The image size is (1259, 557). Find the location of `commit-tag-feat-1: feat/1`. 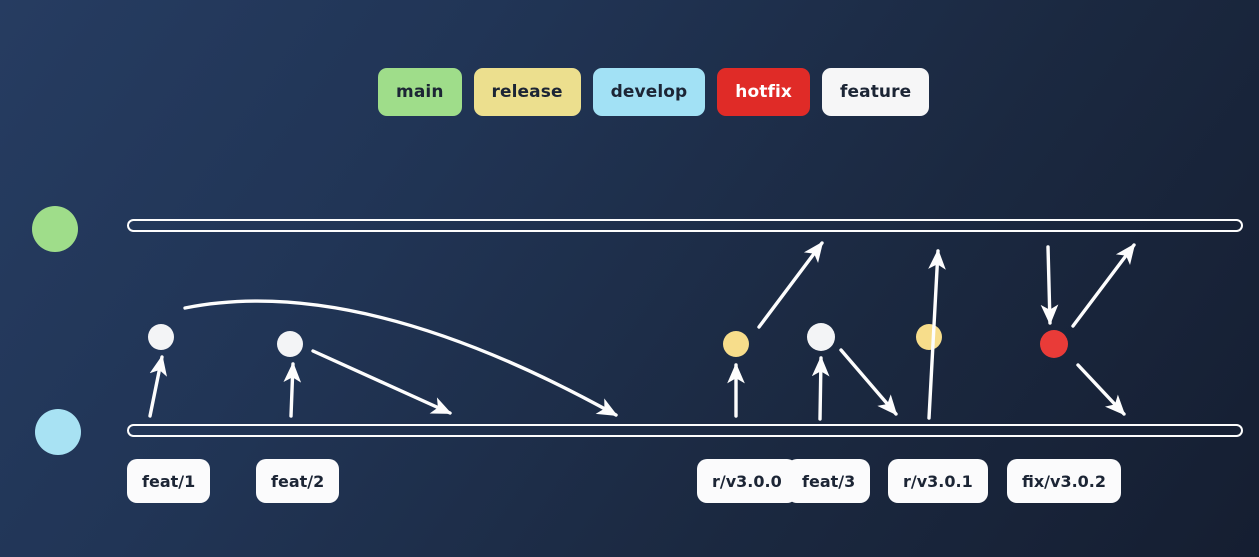

commit-tag-feat-1: feat/1 is located at coordinates (169, 481).